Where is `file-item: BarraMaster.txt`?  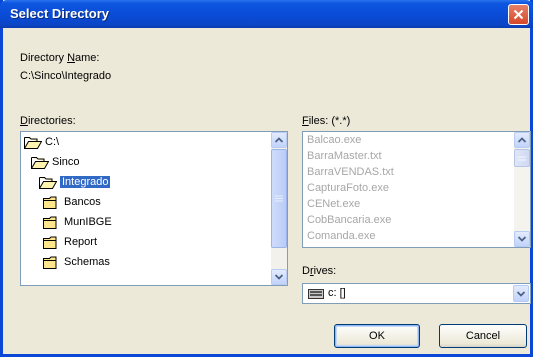 file-item: BarraMaster.txt is located at coordinates (344, 156).